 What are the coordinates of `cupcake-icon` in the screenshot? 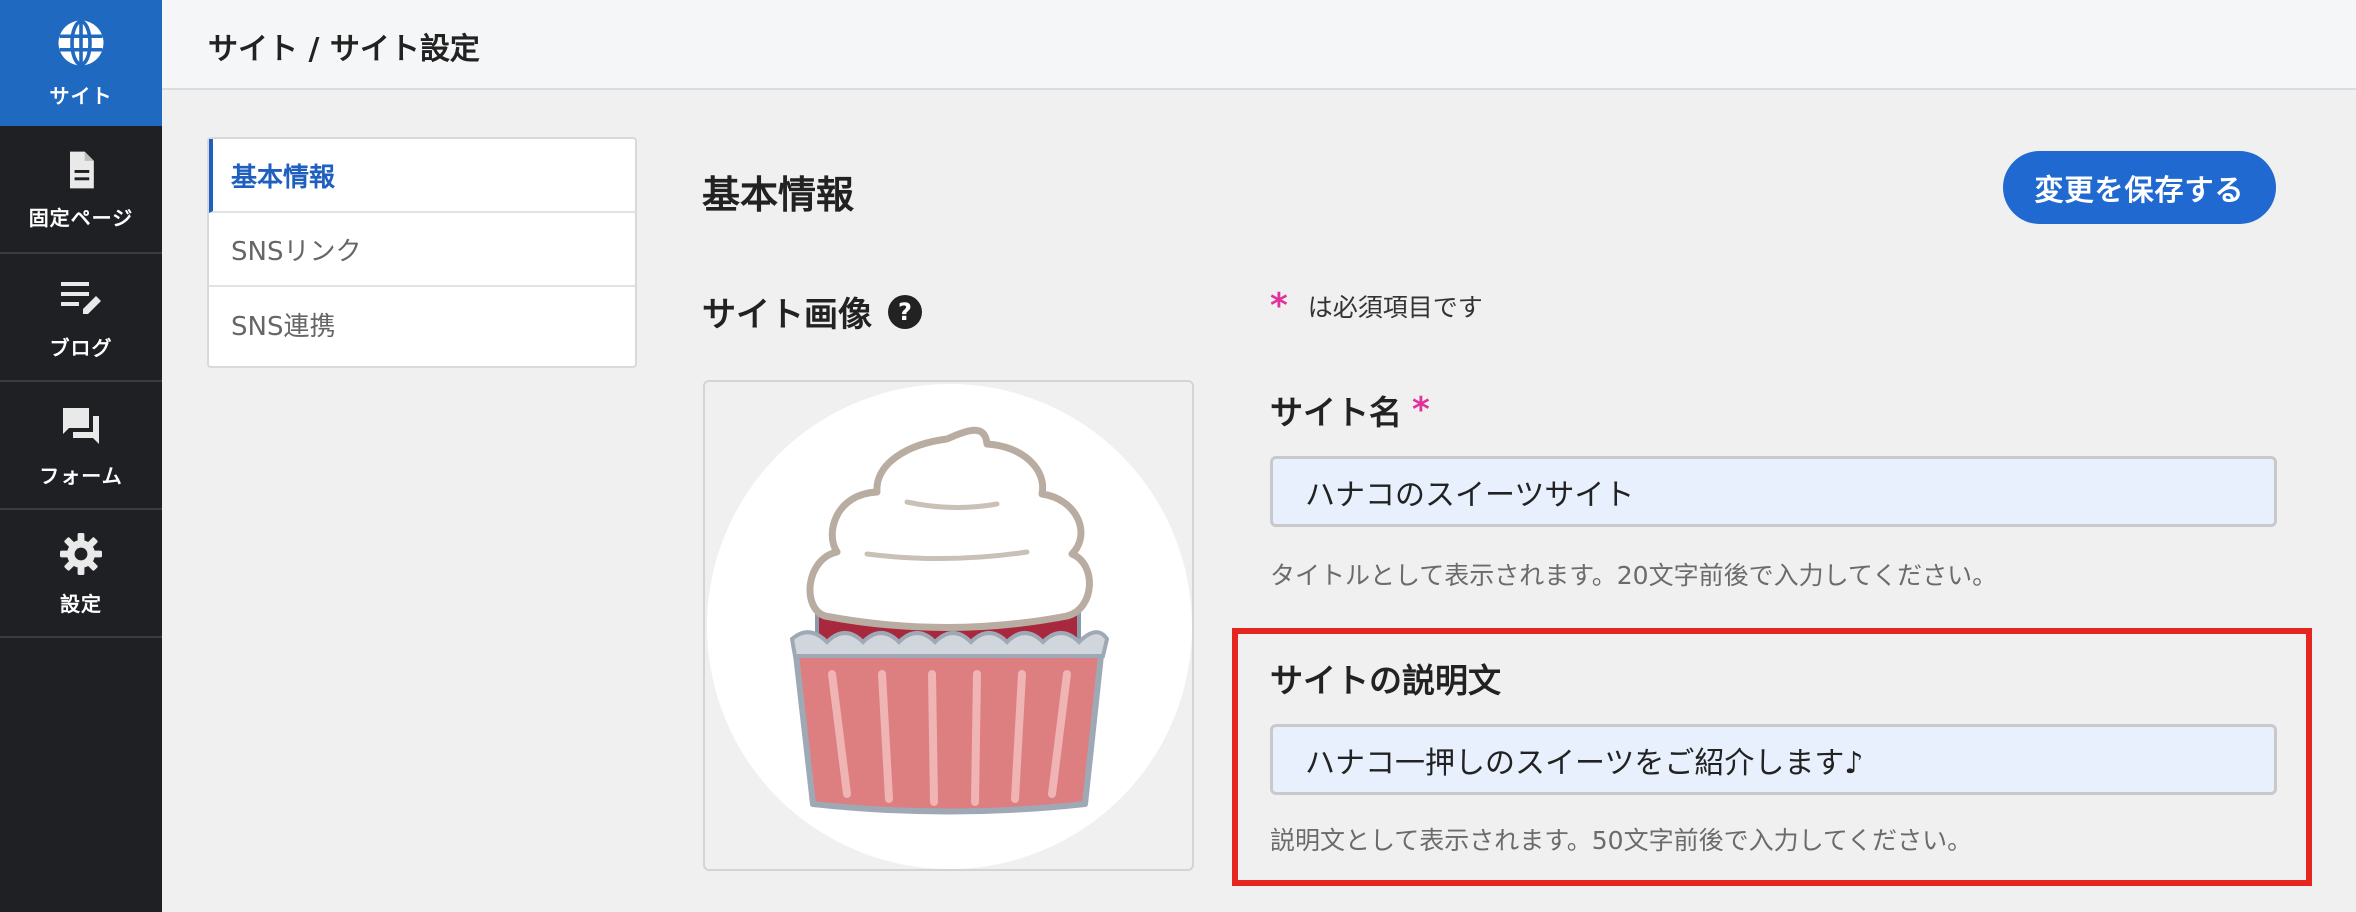 It's located at (949, 620).